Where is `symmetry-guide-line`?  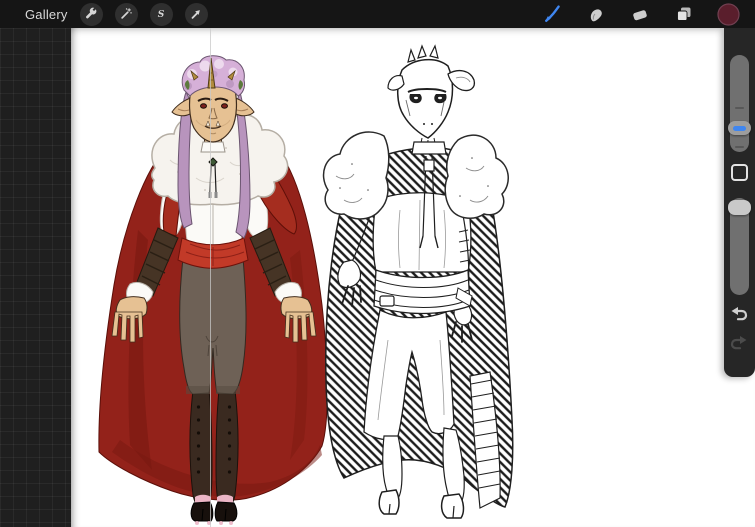 symmetry-guide-line is located at coordinates (210, 277).